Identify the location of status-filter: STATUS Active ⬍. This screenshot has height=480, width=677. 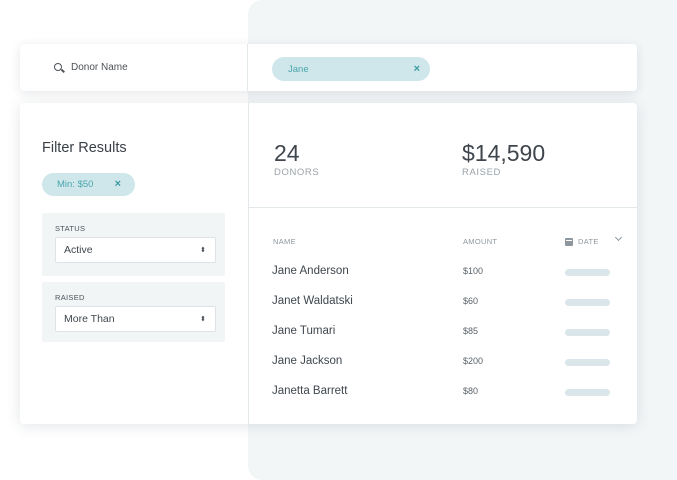
(133, 244).